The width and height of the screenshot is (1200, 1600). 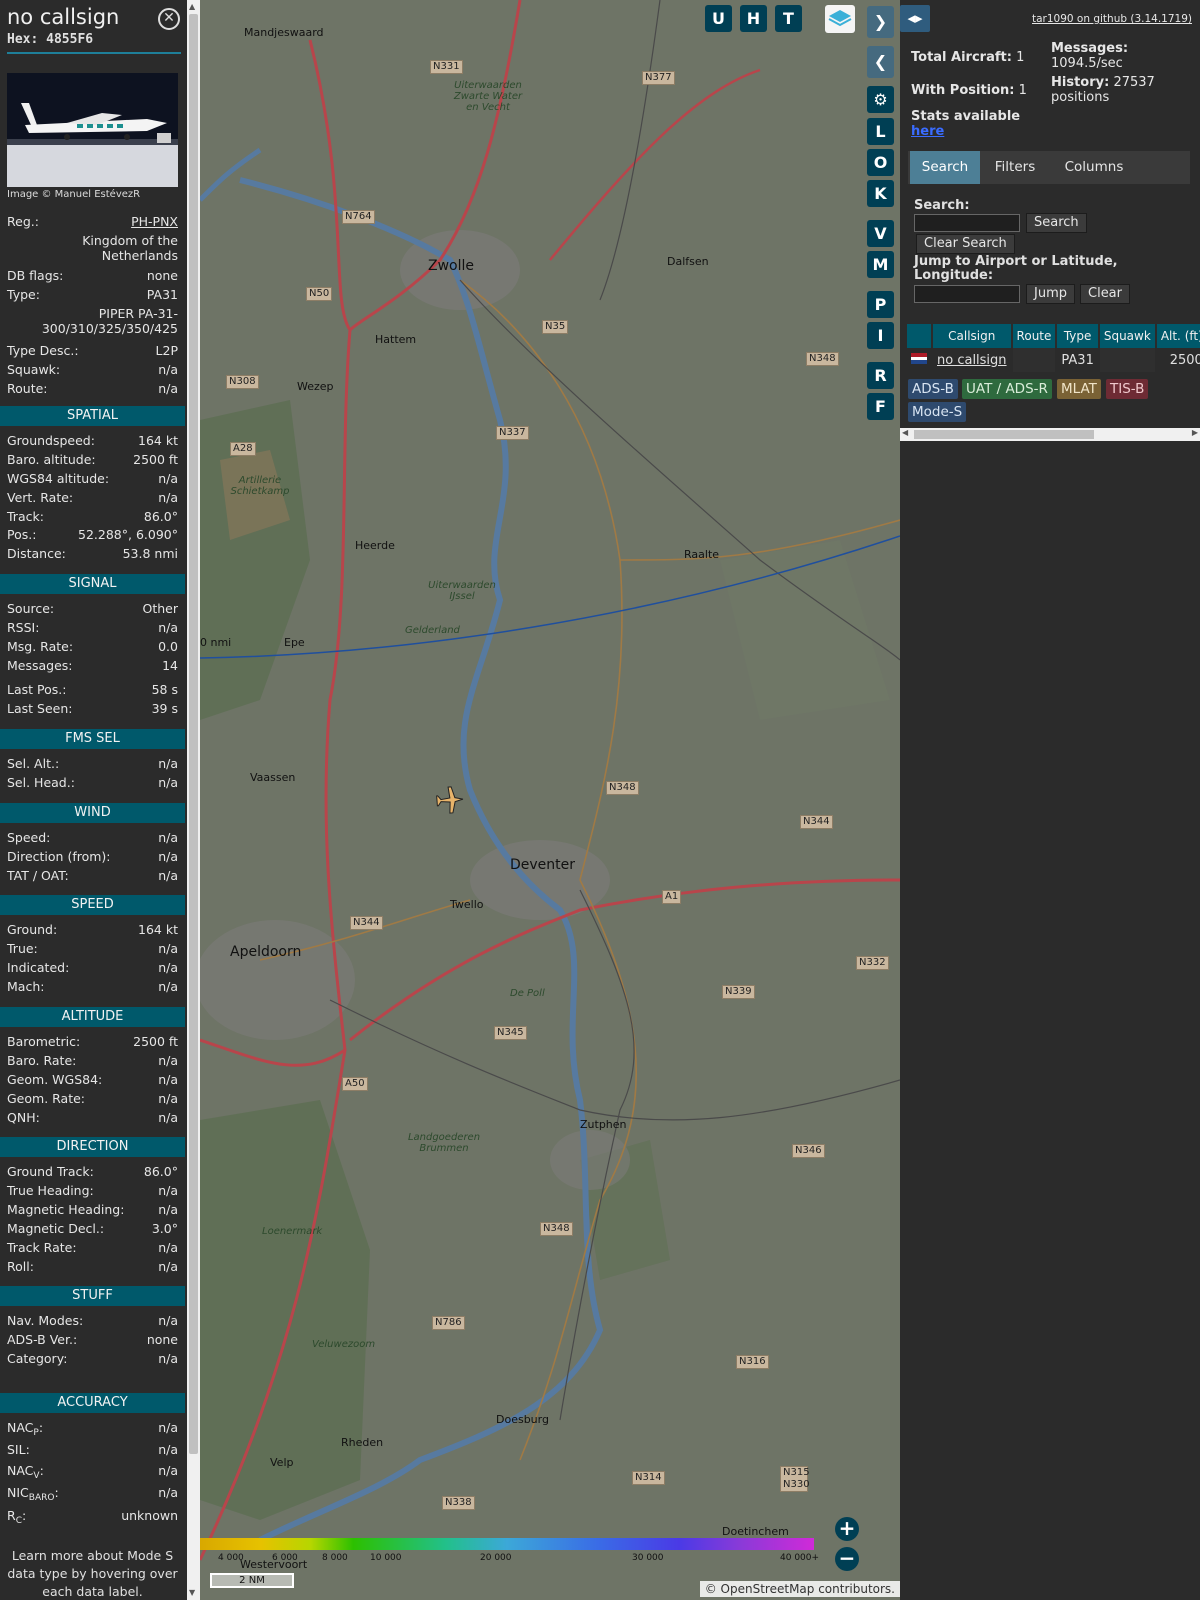 I want to click on row-key: SIL:, so click(x=18, y=1449).